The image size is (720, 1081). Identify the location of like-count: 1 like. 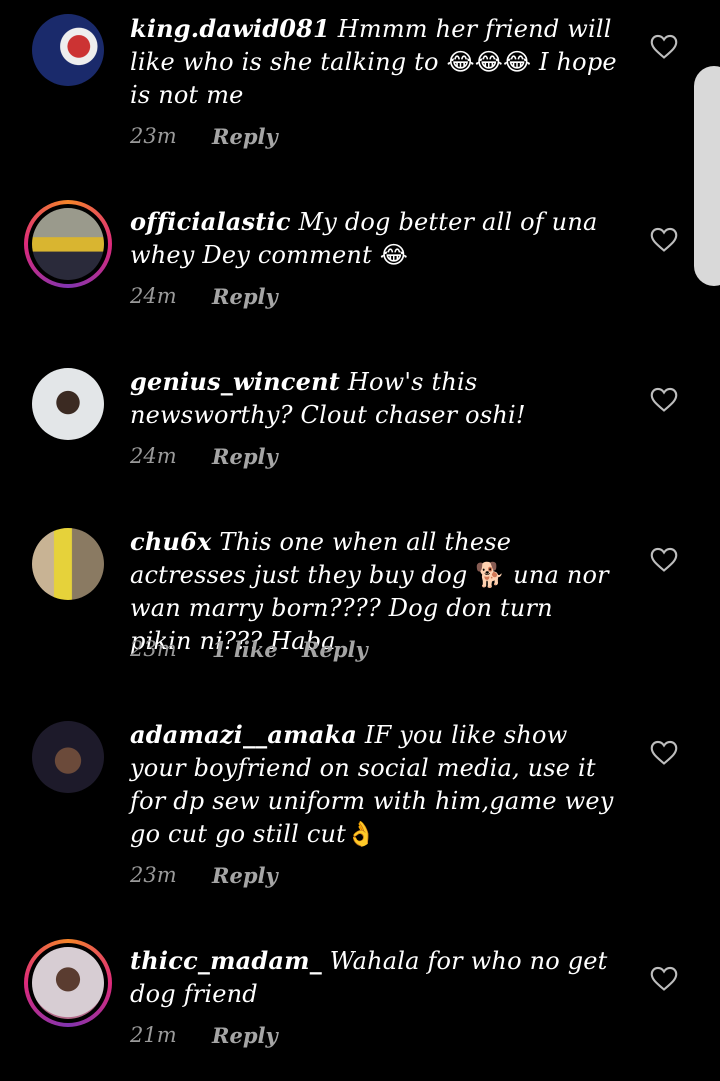
(257, 649).